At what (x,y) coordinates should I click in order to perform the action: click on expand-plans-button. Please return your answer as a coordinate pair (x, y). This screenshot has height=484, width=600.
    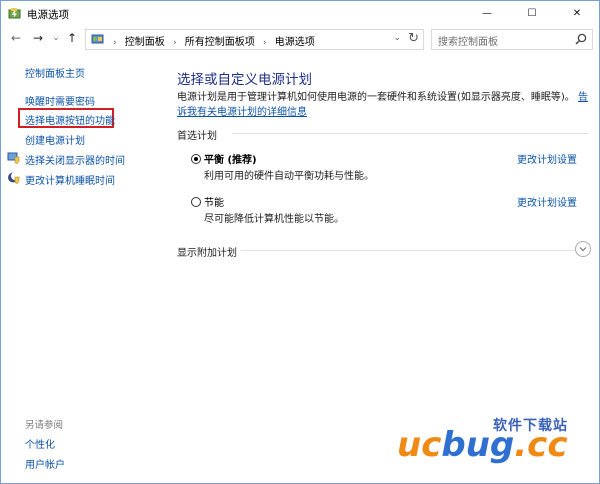
    Looking at the image, I should click on (583, 249).